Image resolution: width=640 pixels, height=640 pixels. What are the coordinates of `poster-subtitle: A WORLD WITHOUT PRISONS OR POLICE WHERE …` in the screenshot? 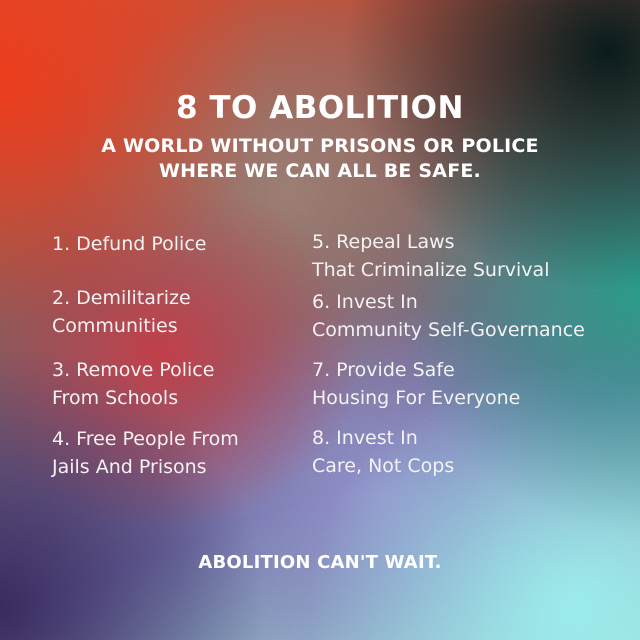 It's located at (320, 159).